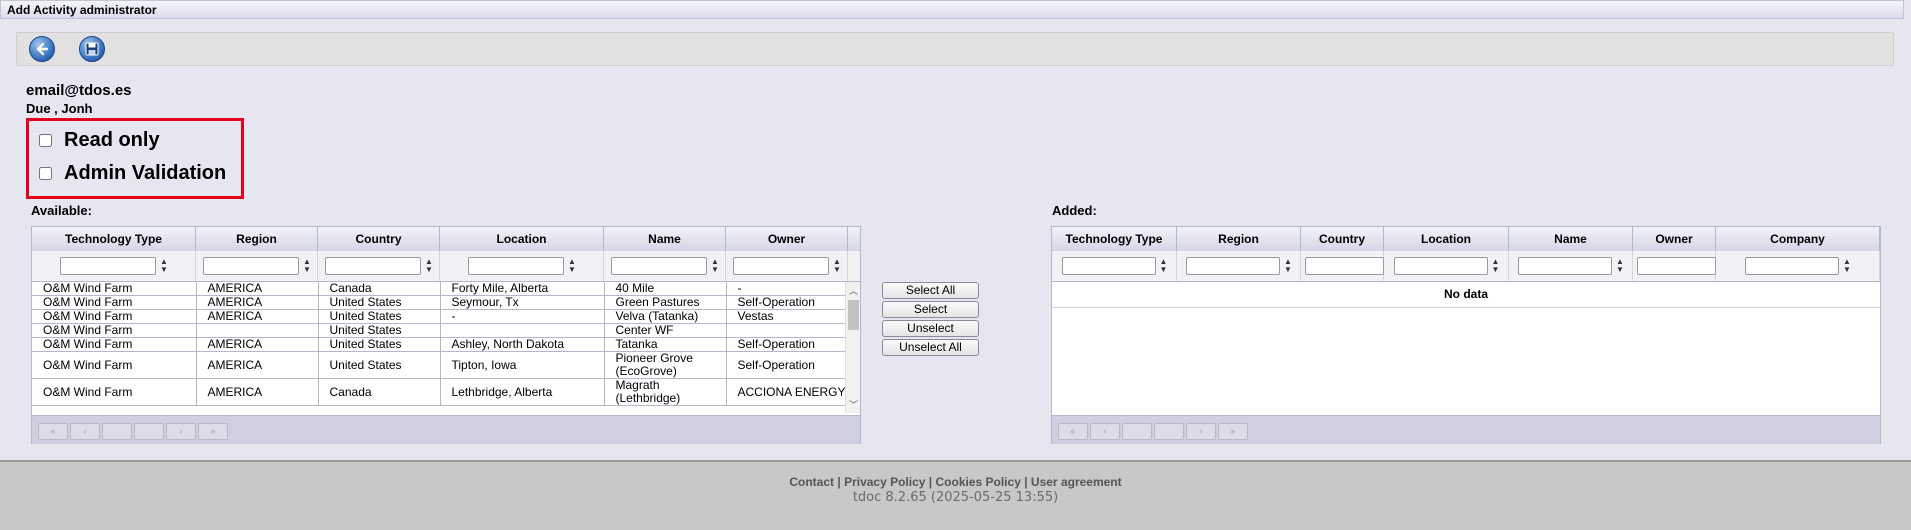 The image size is (1911, 530). I want to click on privacy-policy-link: Privacy Policy, so click(884, 482).